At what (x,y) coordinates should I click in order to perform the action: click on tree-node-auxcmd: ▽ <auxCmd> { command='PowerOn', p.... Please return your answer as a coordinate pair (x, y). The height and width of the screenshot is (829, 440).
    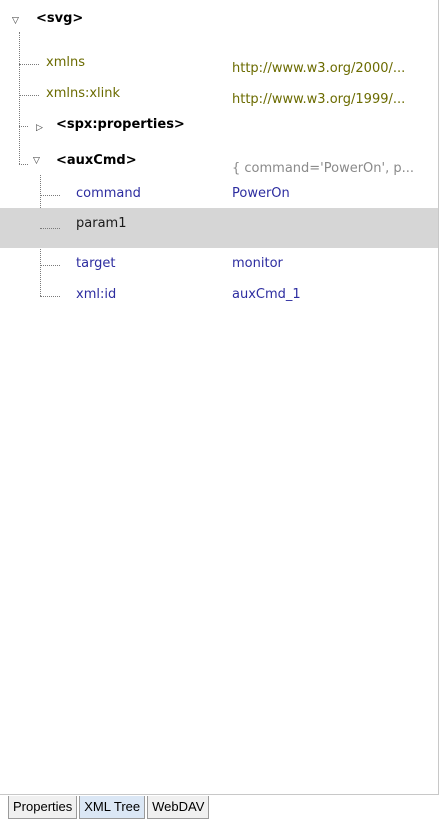
    Looking at the image, I should click on (219, 163).